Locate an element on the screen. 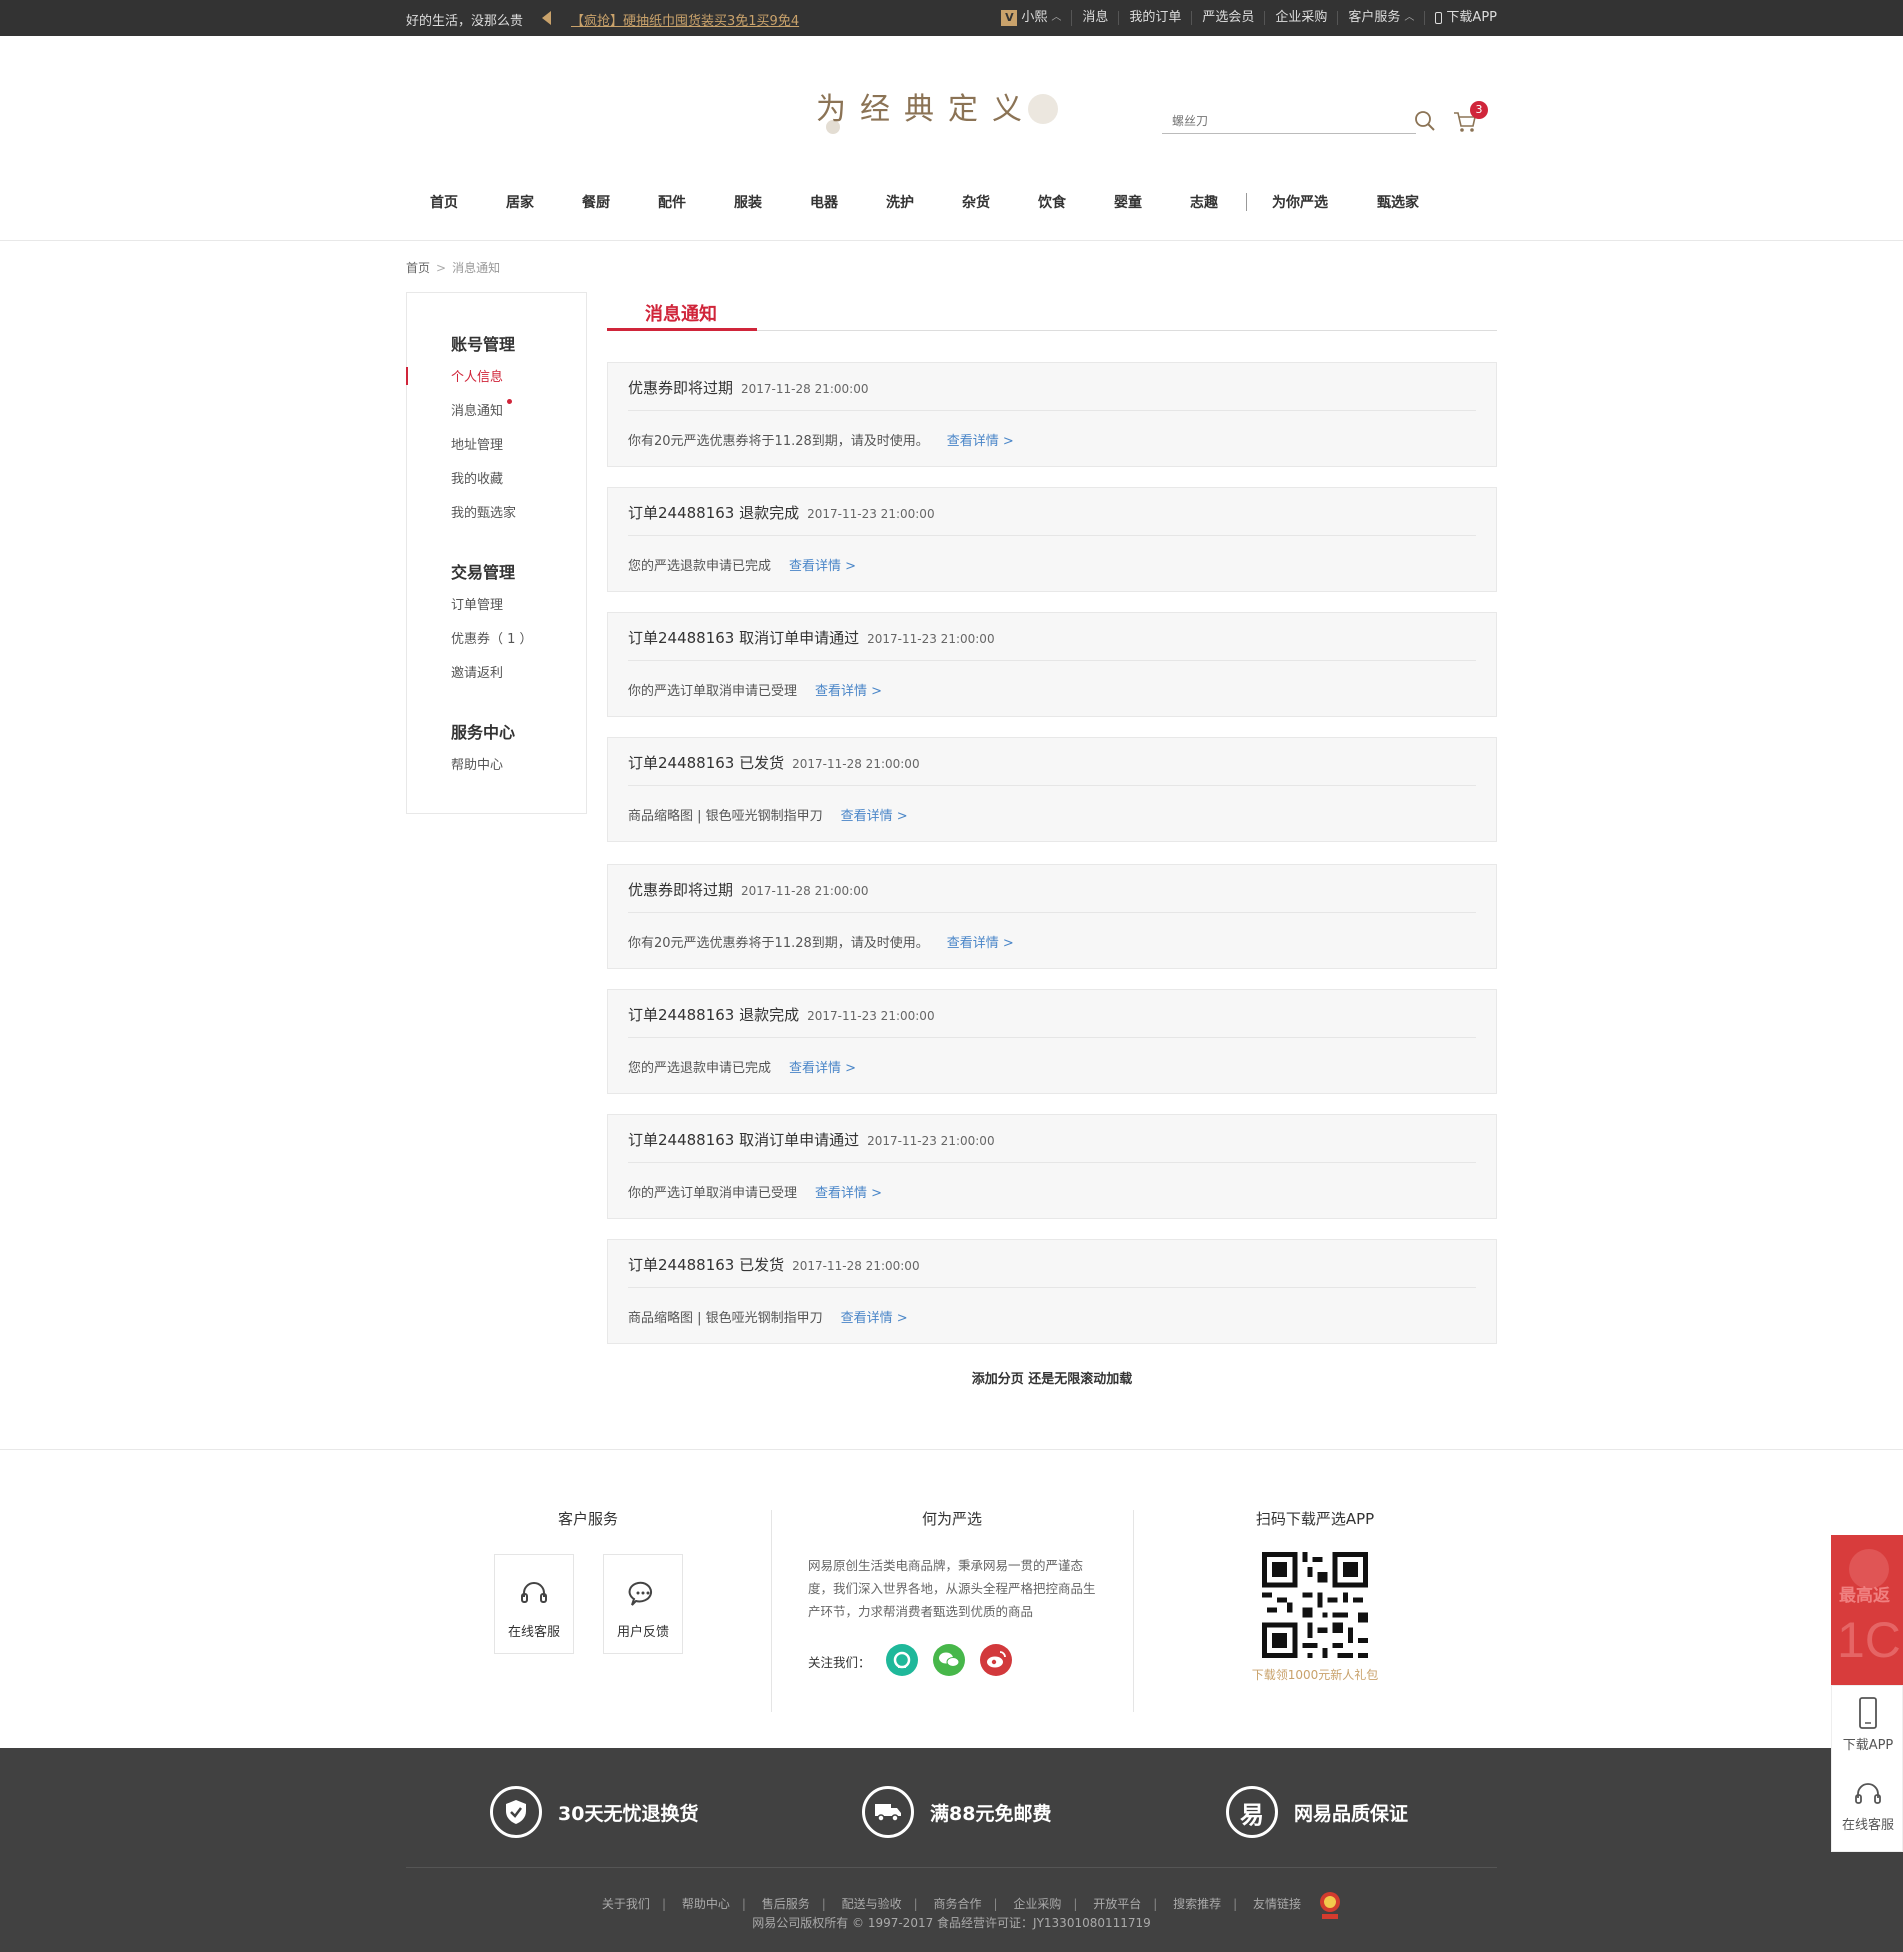 This screenshot has height=1952, width=1903. service-label: 客户服务 is located at coordinates (1374, 17).